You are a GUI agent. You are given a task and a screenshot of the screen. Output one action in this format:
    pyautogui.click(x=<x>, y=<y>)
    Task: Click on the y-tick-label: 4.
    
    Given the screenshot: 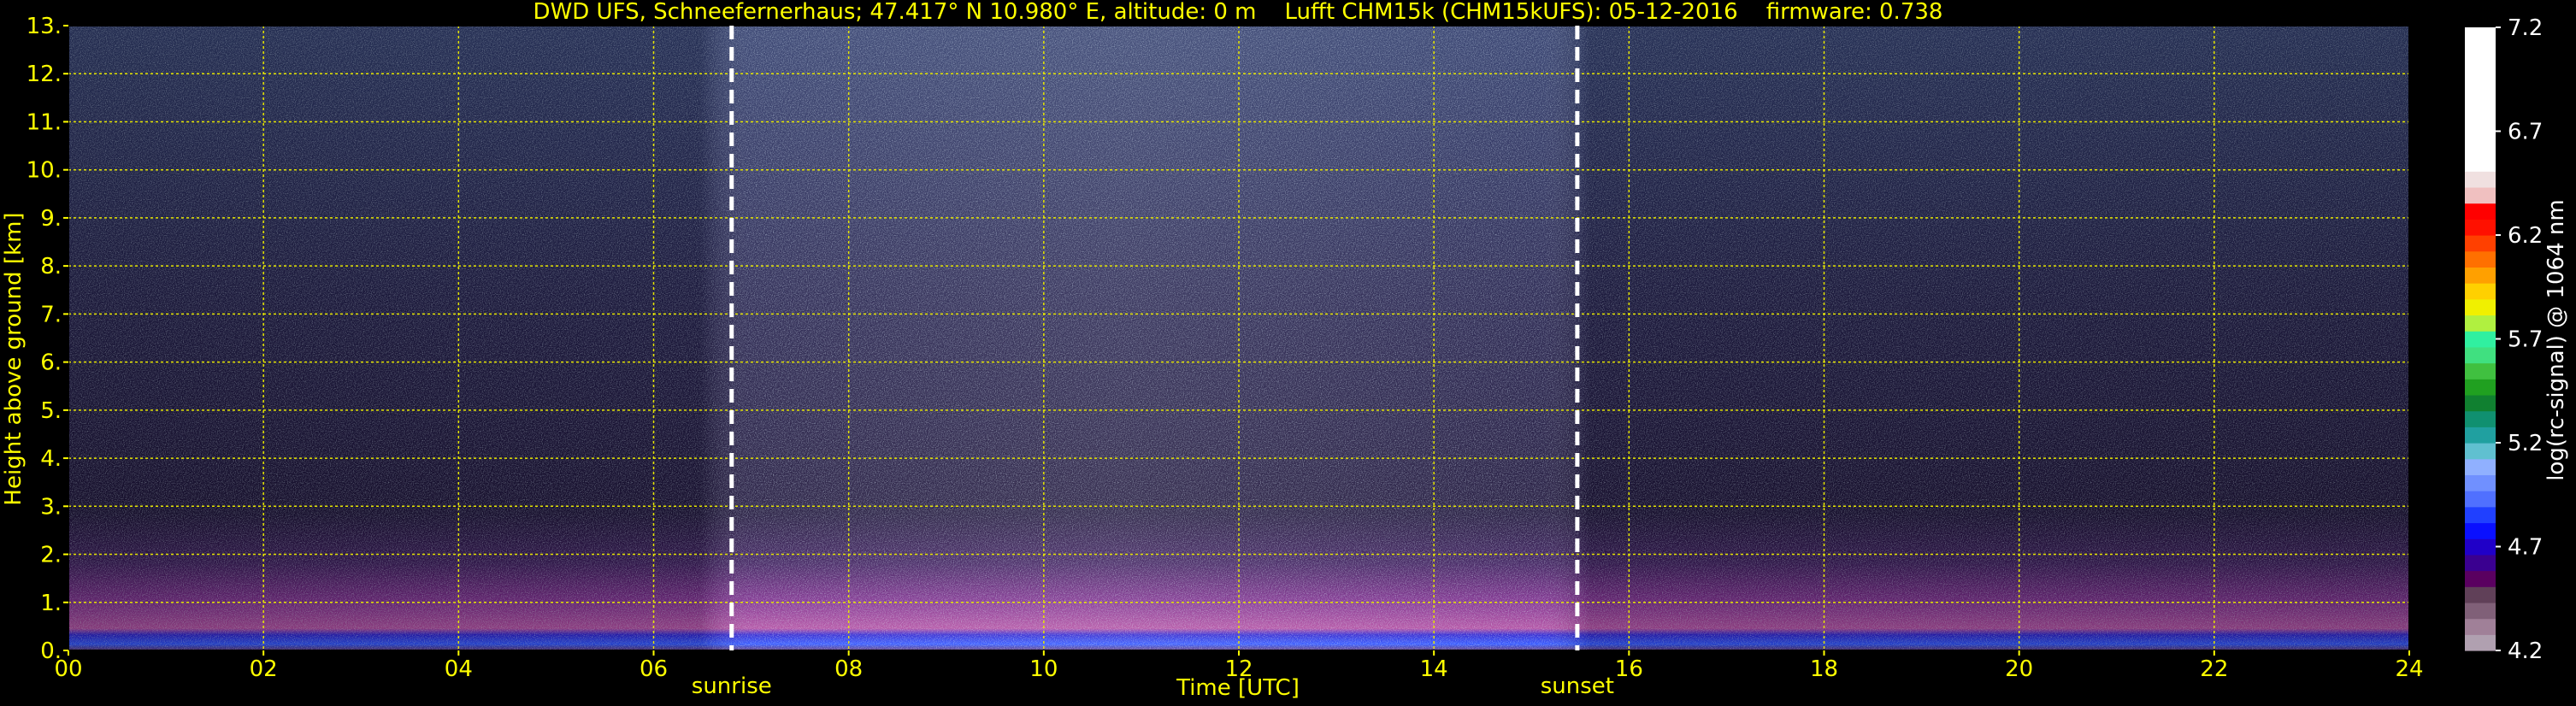 What is the action you would take?
    pyautogui.click(x=51, y=459)
    